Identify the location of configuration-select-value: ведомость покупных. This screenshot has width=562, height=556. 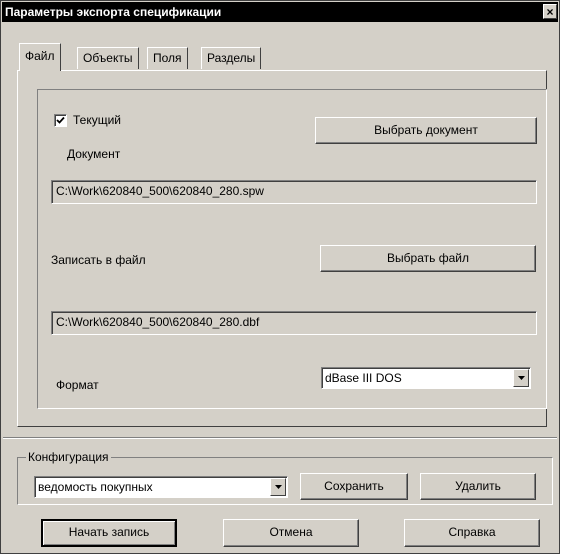
(95, 487).